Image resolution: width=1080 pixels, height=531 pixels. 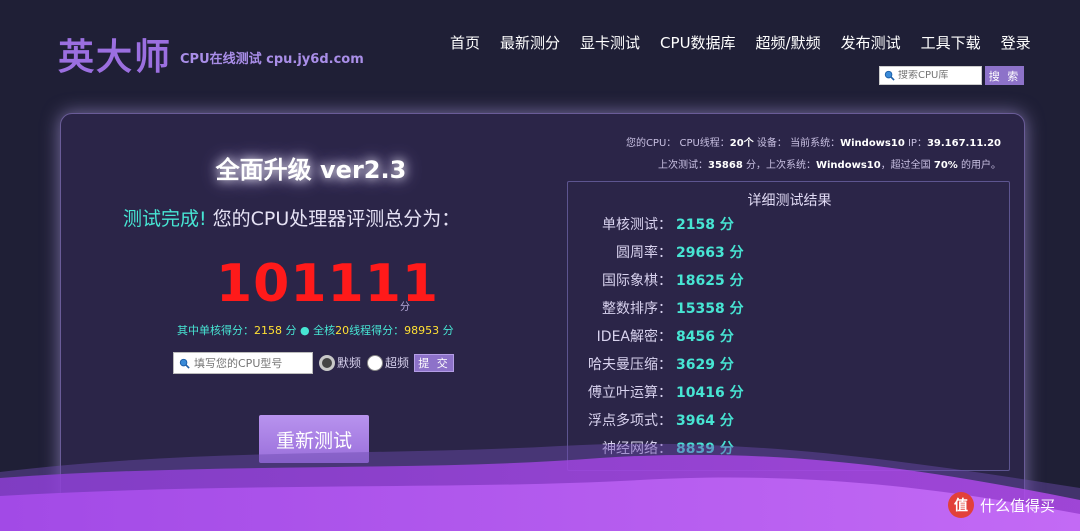 What do you see at coordinates (342, 330) in the screenshot?
I see `thread-count: 20` at bounding box center [342, 330].